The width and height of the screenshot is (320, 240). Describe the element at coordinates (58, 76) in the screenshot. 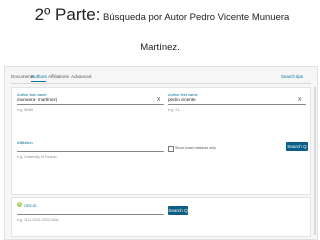

I see `tab-affiliations: Affiliations` at that location.